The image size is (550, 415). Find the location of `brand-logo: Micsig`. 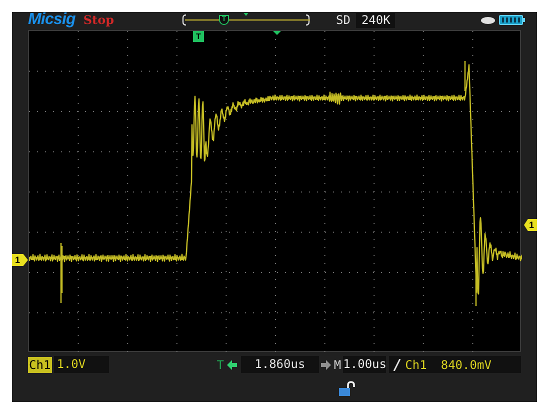

brand-logo: Micsig is located at coordinates (52, 20).